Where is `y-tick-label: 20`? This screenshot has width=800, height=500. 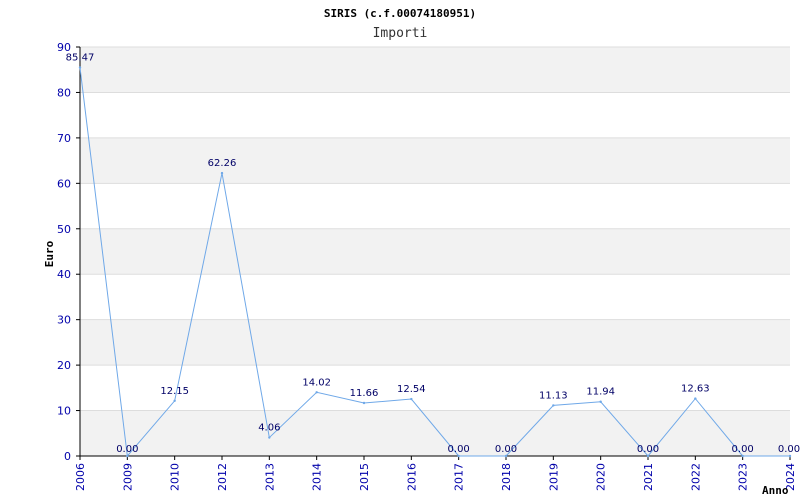 y-tick-label: 20 is located at coordinates (64, 365).